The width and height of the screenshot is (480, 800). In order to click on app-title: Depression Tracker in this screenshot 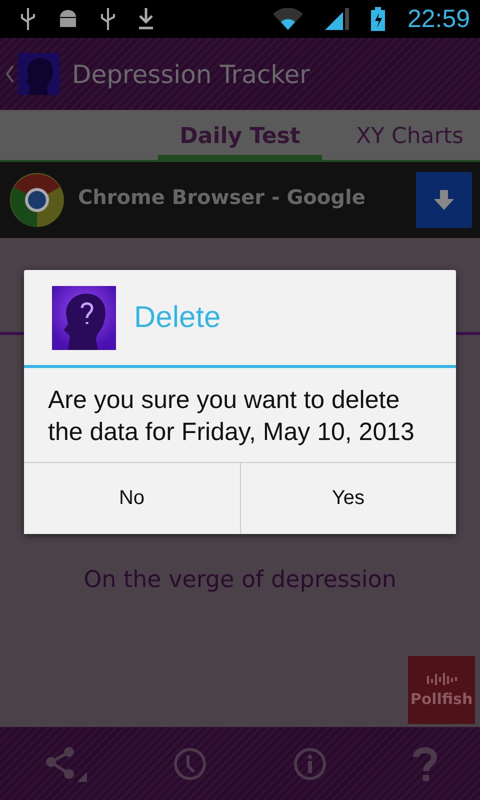, I will do `click(191, 74)`.